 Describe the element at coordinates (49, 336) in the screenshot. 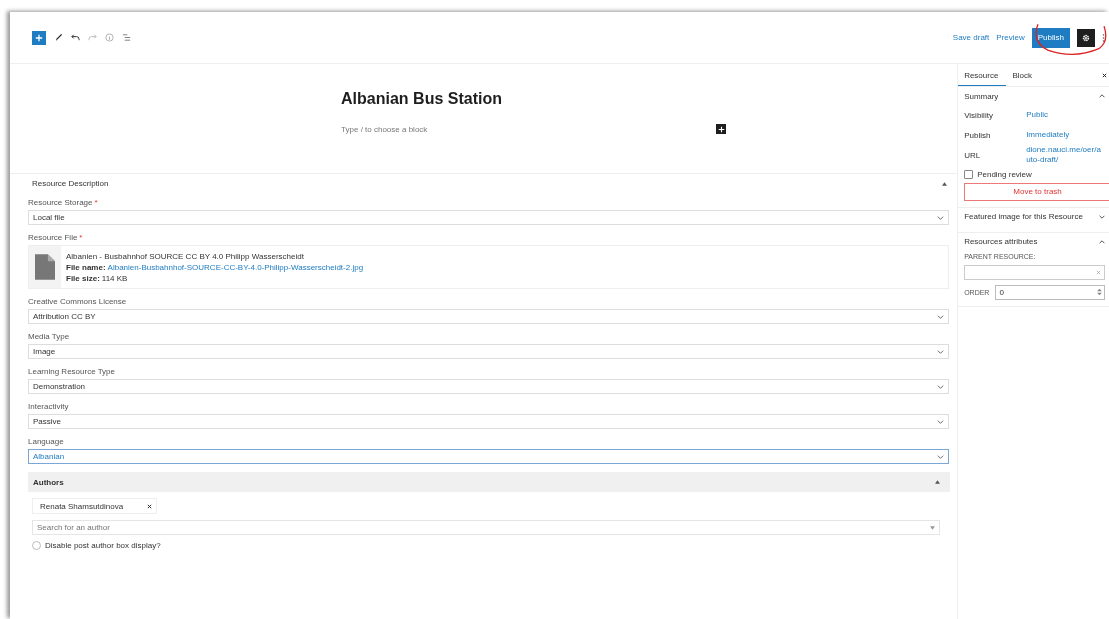

I see `field-label: Media Type` at that location.